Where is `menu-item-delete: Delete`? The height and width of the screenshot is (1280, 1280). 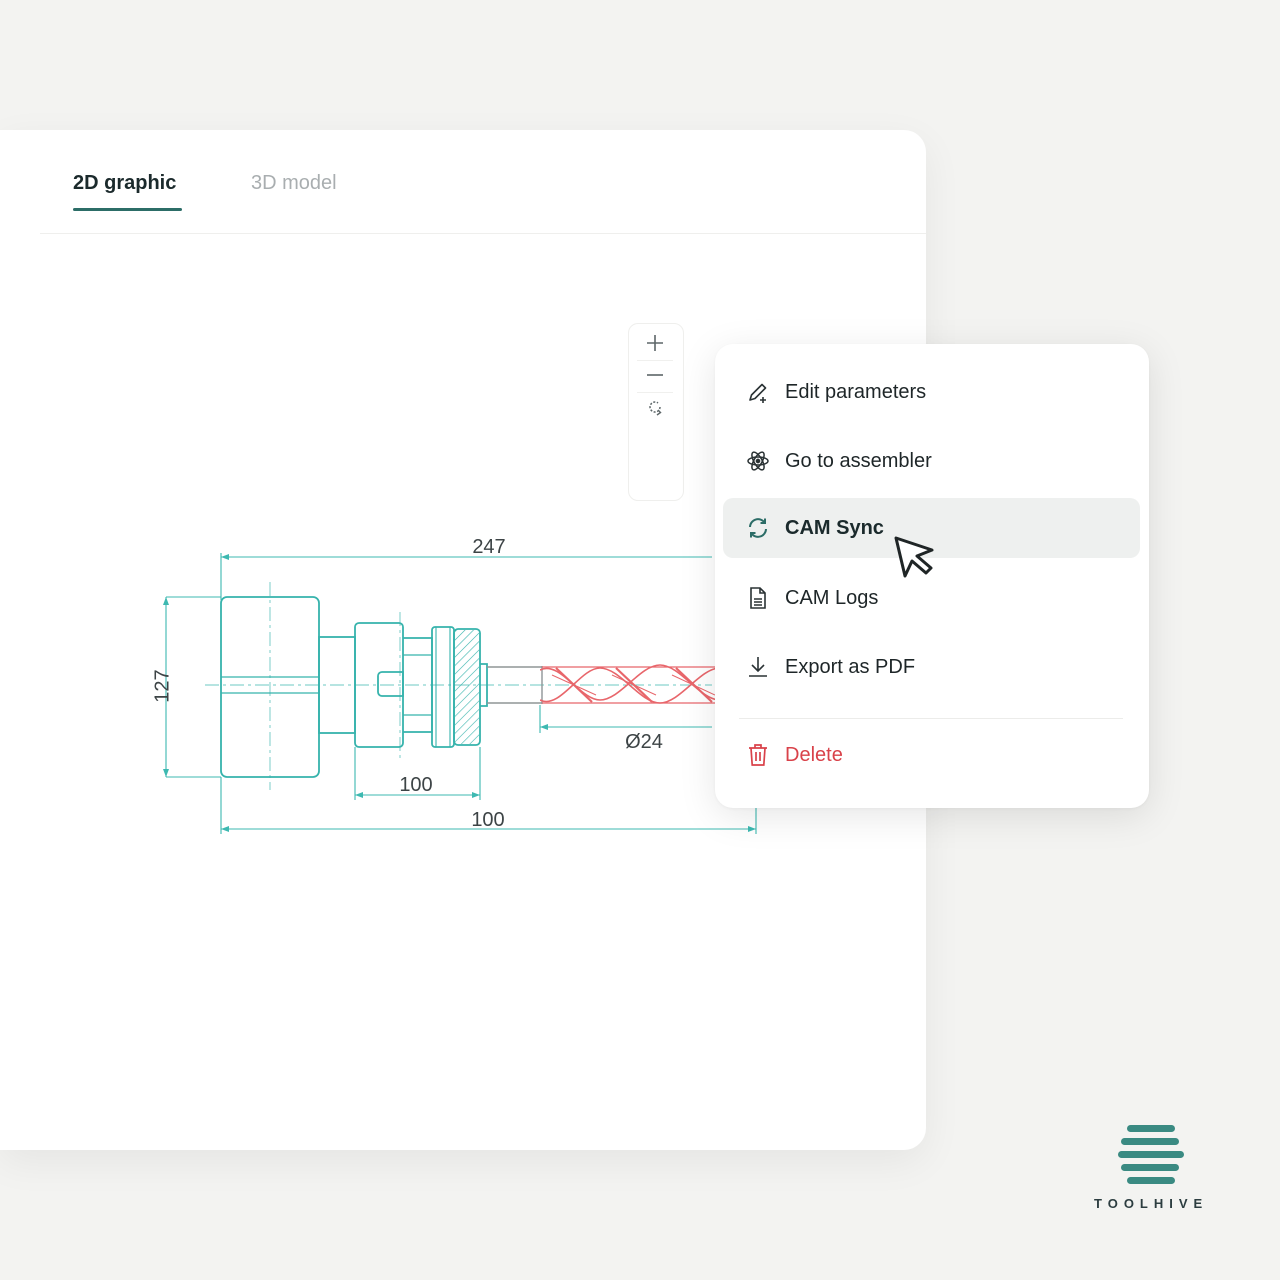 menu-item-delete: Delete is located at coordinates (931, 755).